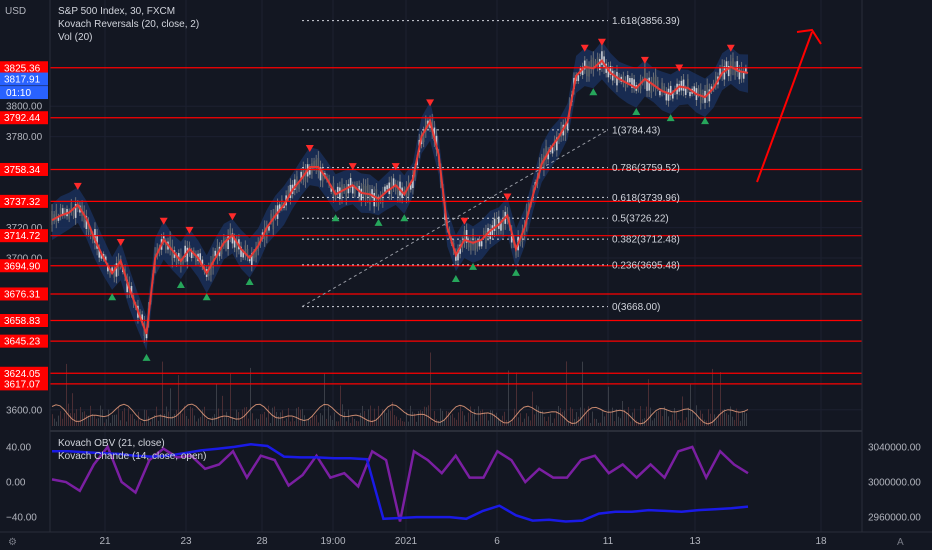 The image size is (932, 550). I want to click on indicator-kovach-obv: Kovach OBV (21, close), so click(132, 443).